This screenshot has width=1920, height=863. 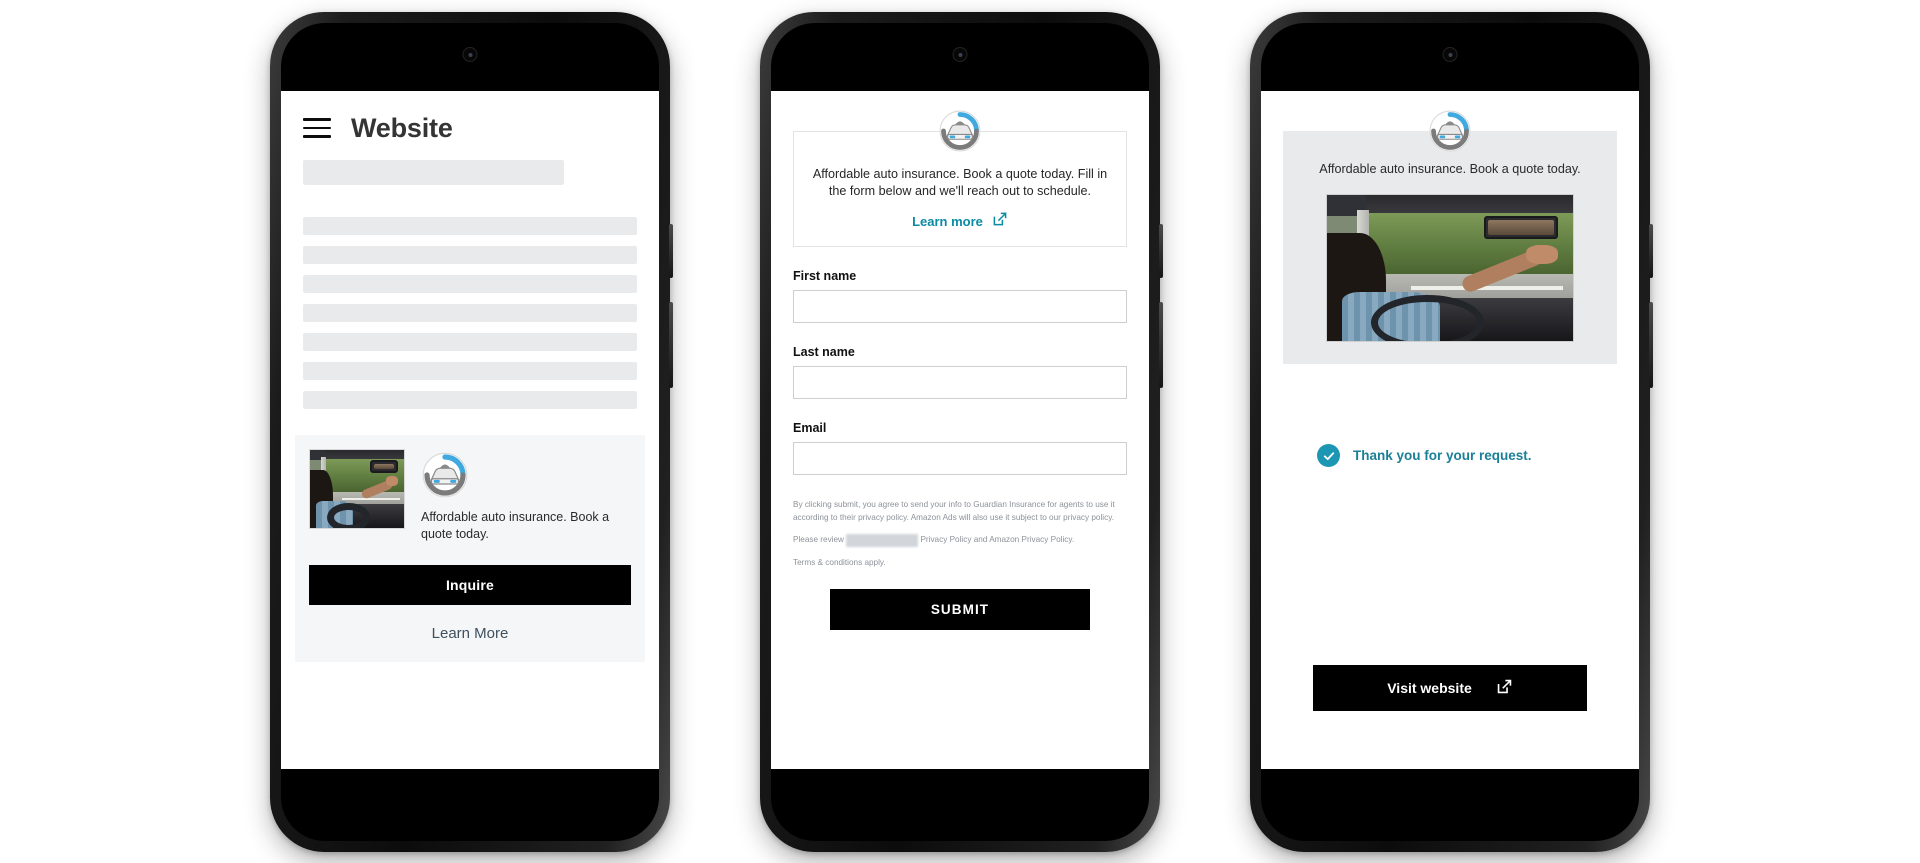 I want to click on learn-more-link: Learn More, so click(x=470, y=633).